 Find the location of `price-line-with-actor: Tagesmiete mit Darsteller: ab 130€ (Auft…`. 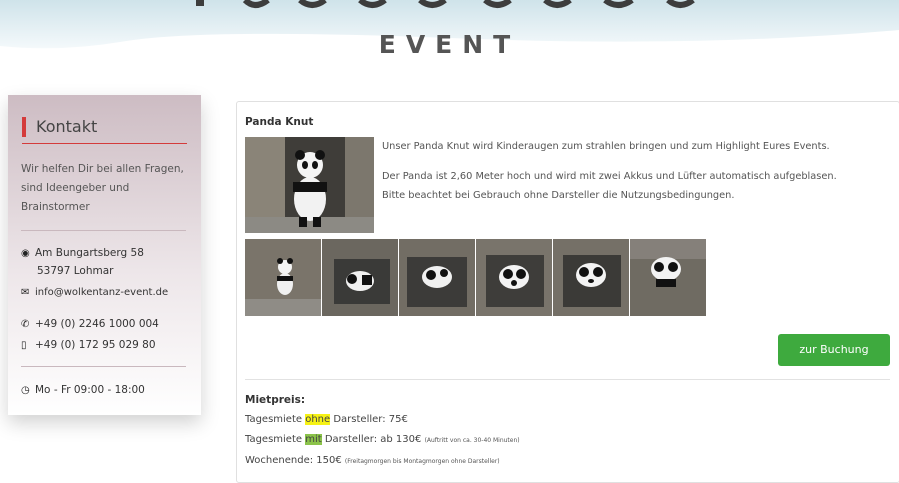

price-line-with-actor: Tagesmiete mit Darsteller: ab 130€ (Auft… is located at coordinates (382, 439).